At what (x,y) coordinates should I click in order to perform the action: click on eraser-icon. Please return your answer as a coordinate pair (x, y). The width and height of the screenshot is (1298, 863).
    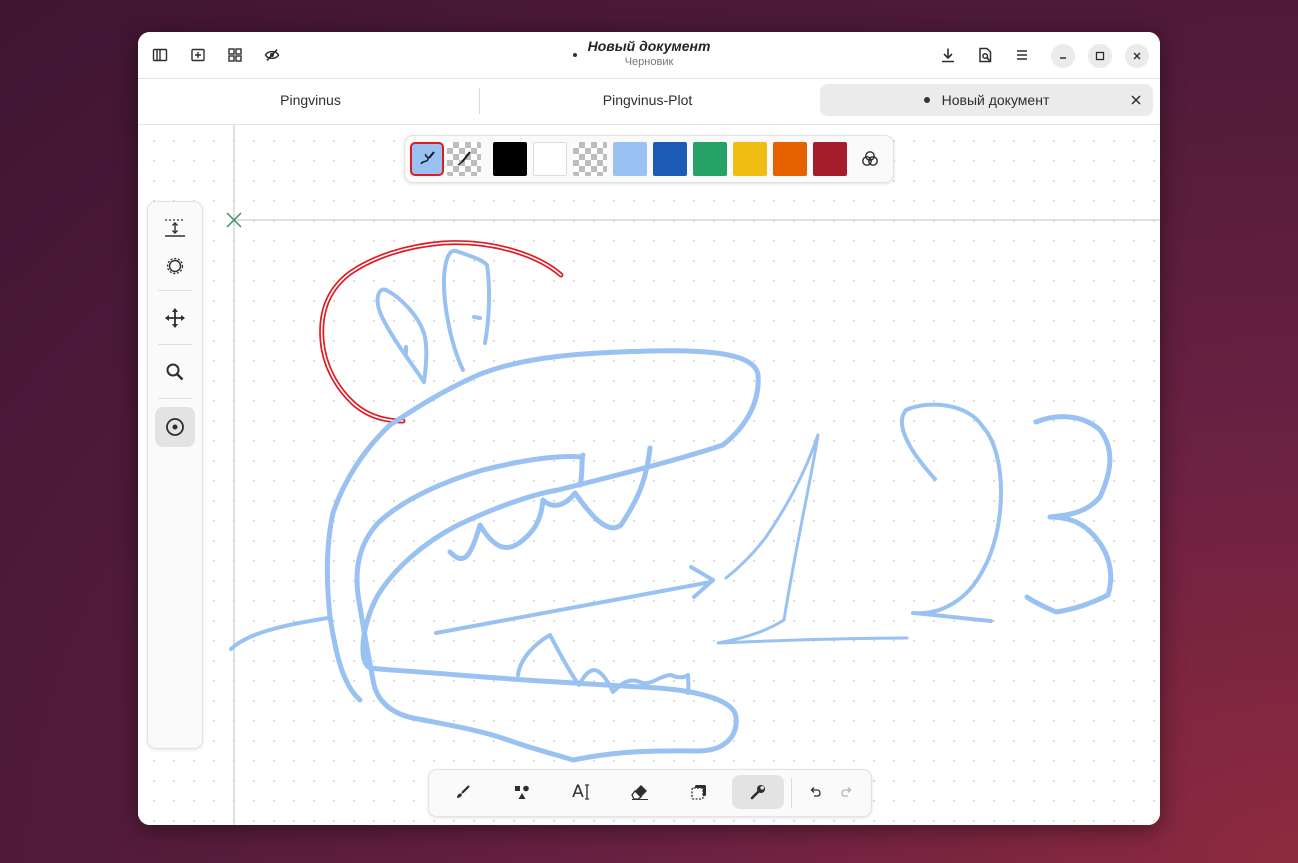
    Looking at the image, I should click on (639, 792).